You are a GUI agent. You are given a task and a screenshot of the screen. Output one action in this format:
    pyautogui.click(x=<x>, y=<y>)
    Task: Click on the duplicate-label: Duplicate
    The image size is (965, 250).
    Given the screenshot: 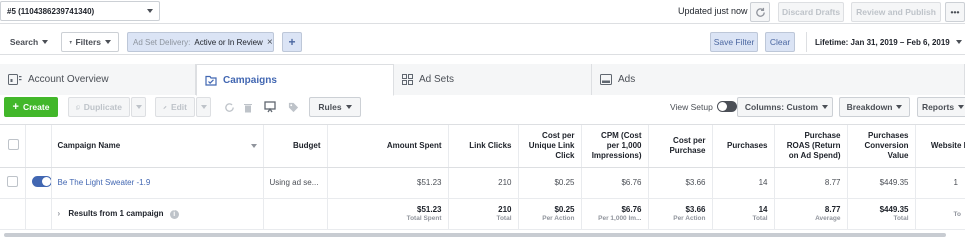 What is the action you would take?
    pyautogui.click(x=102, y=107)
    